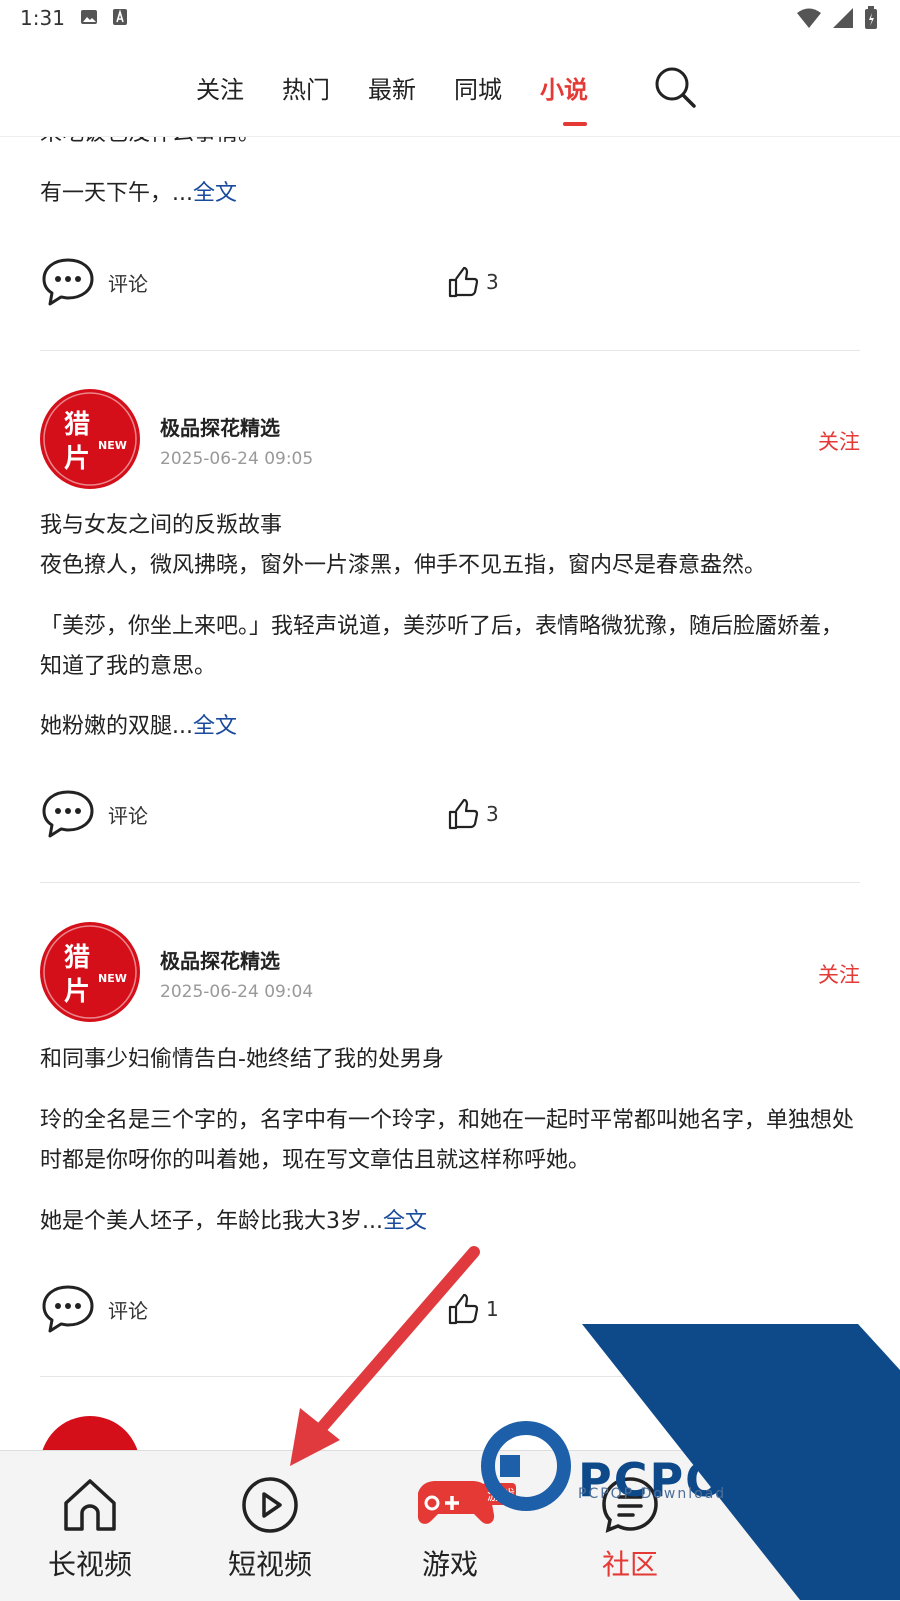  Describe the element at coordinates (220, 87) in the screenshot. I see `tab-follow: 关注` at that location.